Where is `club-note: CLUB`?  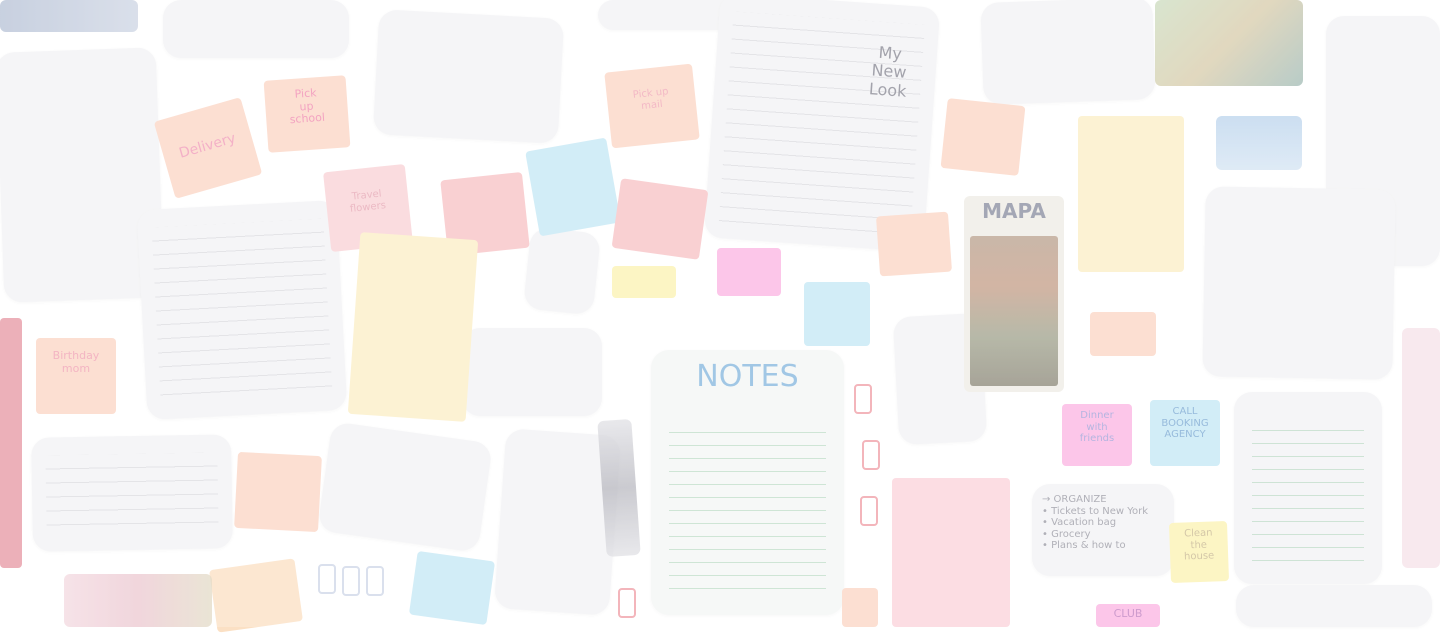
club-note: CLUB is located at coordinates (1128, 615).